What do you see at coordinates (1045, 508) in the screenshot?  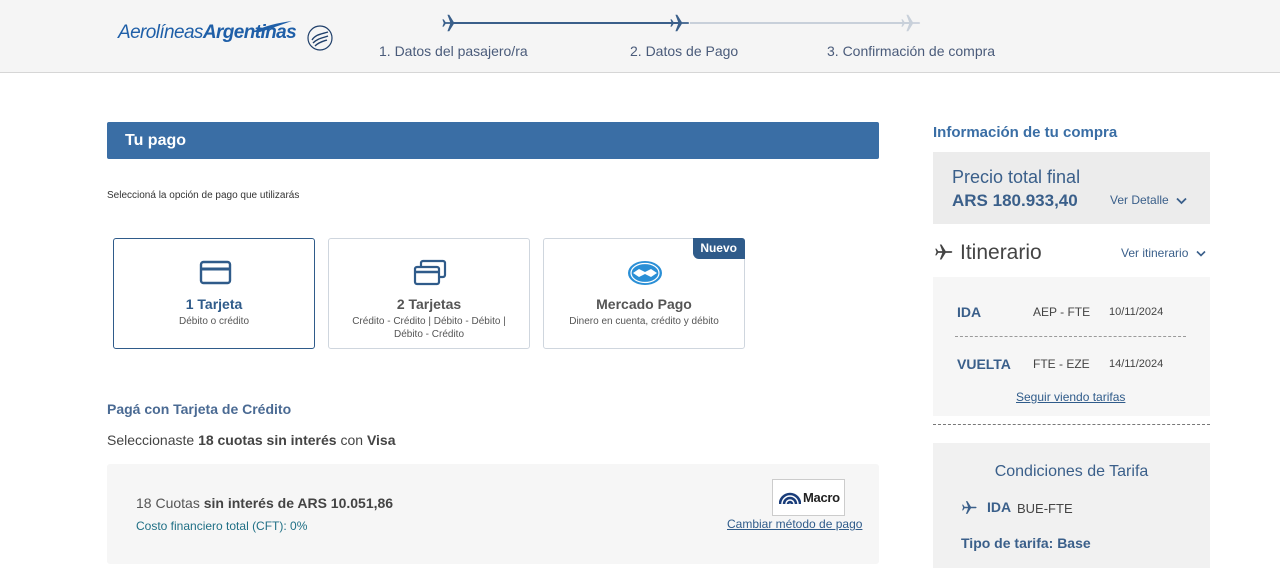 I see `fare-route: BUE-FTE` at bounding box center [1045, 508].